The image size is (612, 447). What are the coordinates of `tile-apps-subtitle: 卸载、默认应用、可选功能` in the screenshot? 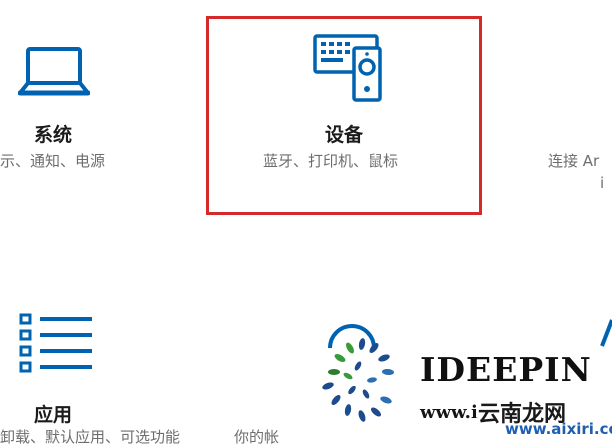 It's located at (90, 437).